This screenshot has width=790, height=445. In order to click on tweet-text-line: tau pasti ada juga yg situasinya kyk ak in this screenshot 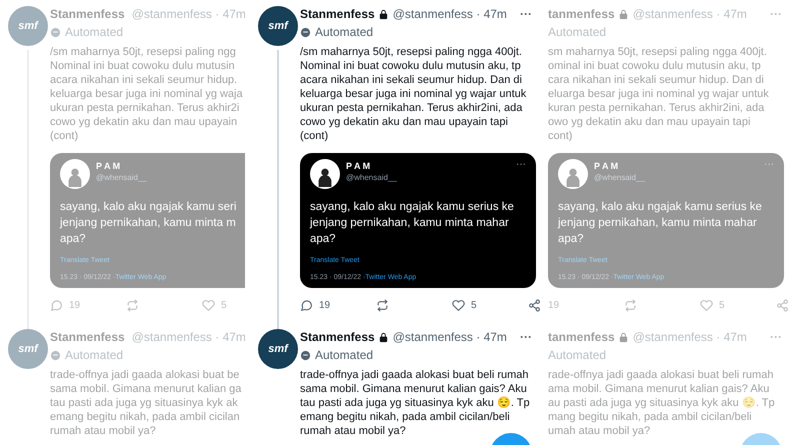, I will do `click(144, 403)`.